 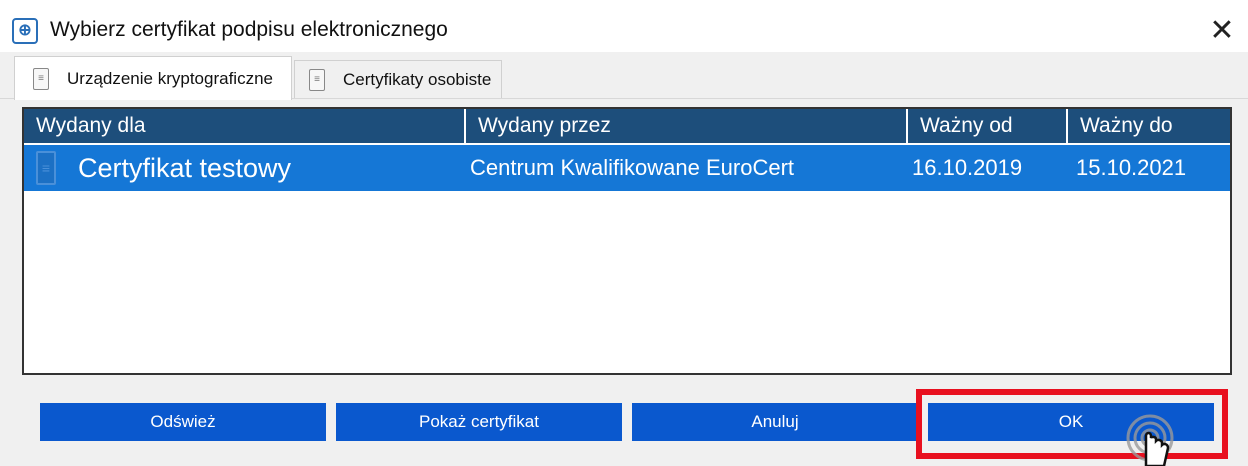 I want to click on tab-personal-certificates: ≡ Certyfikaty osobiste, so click(x=398, y=79).